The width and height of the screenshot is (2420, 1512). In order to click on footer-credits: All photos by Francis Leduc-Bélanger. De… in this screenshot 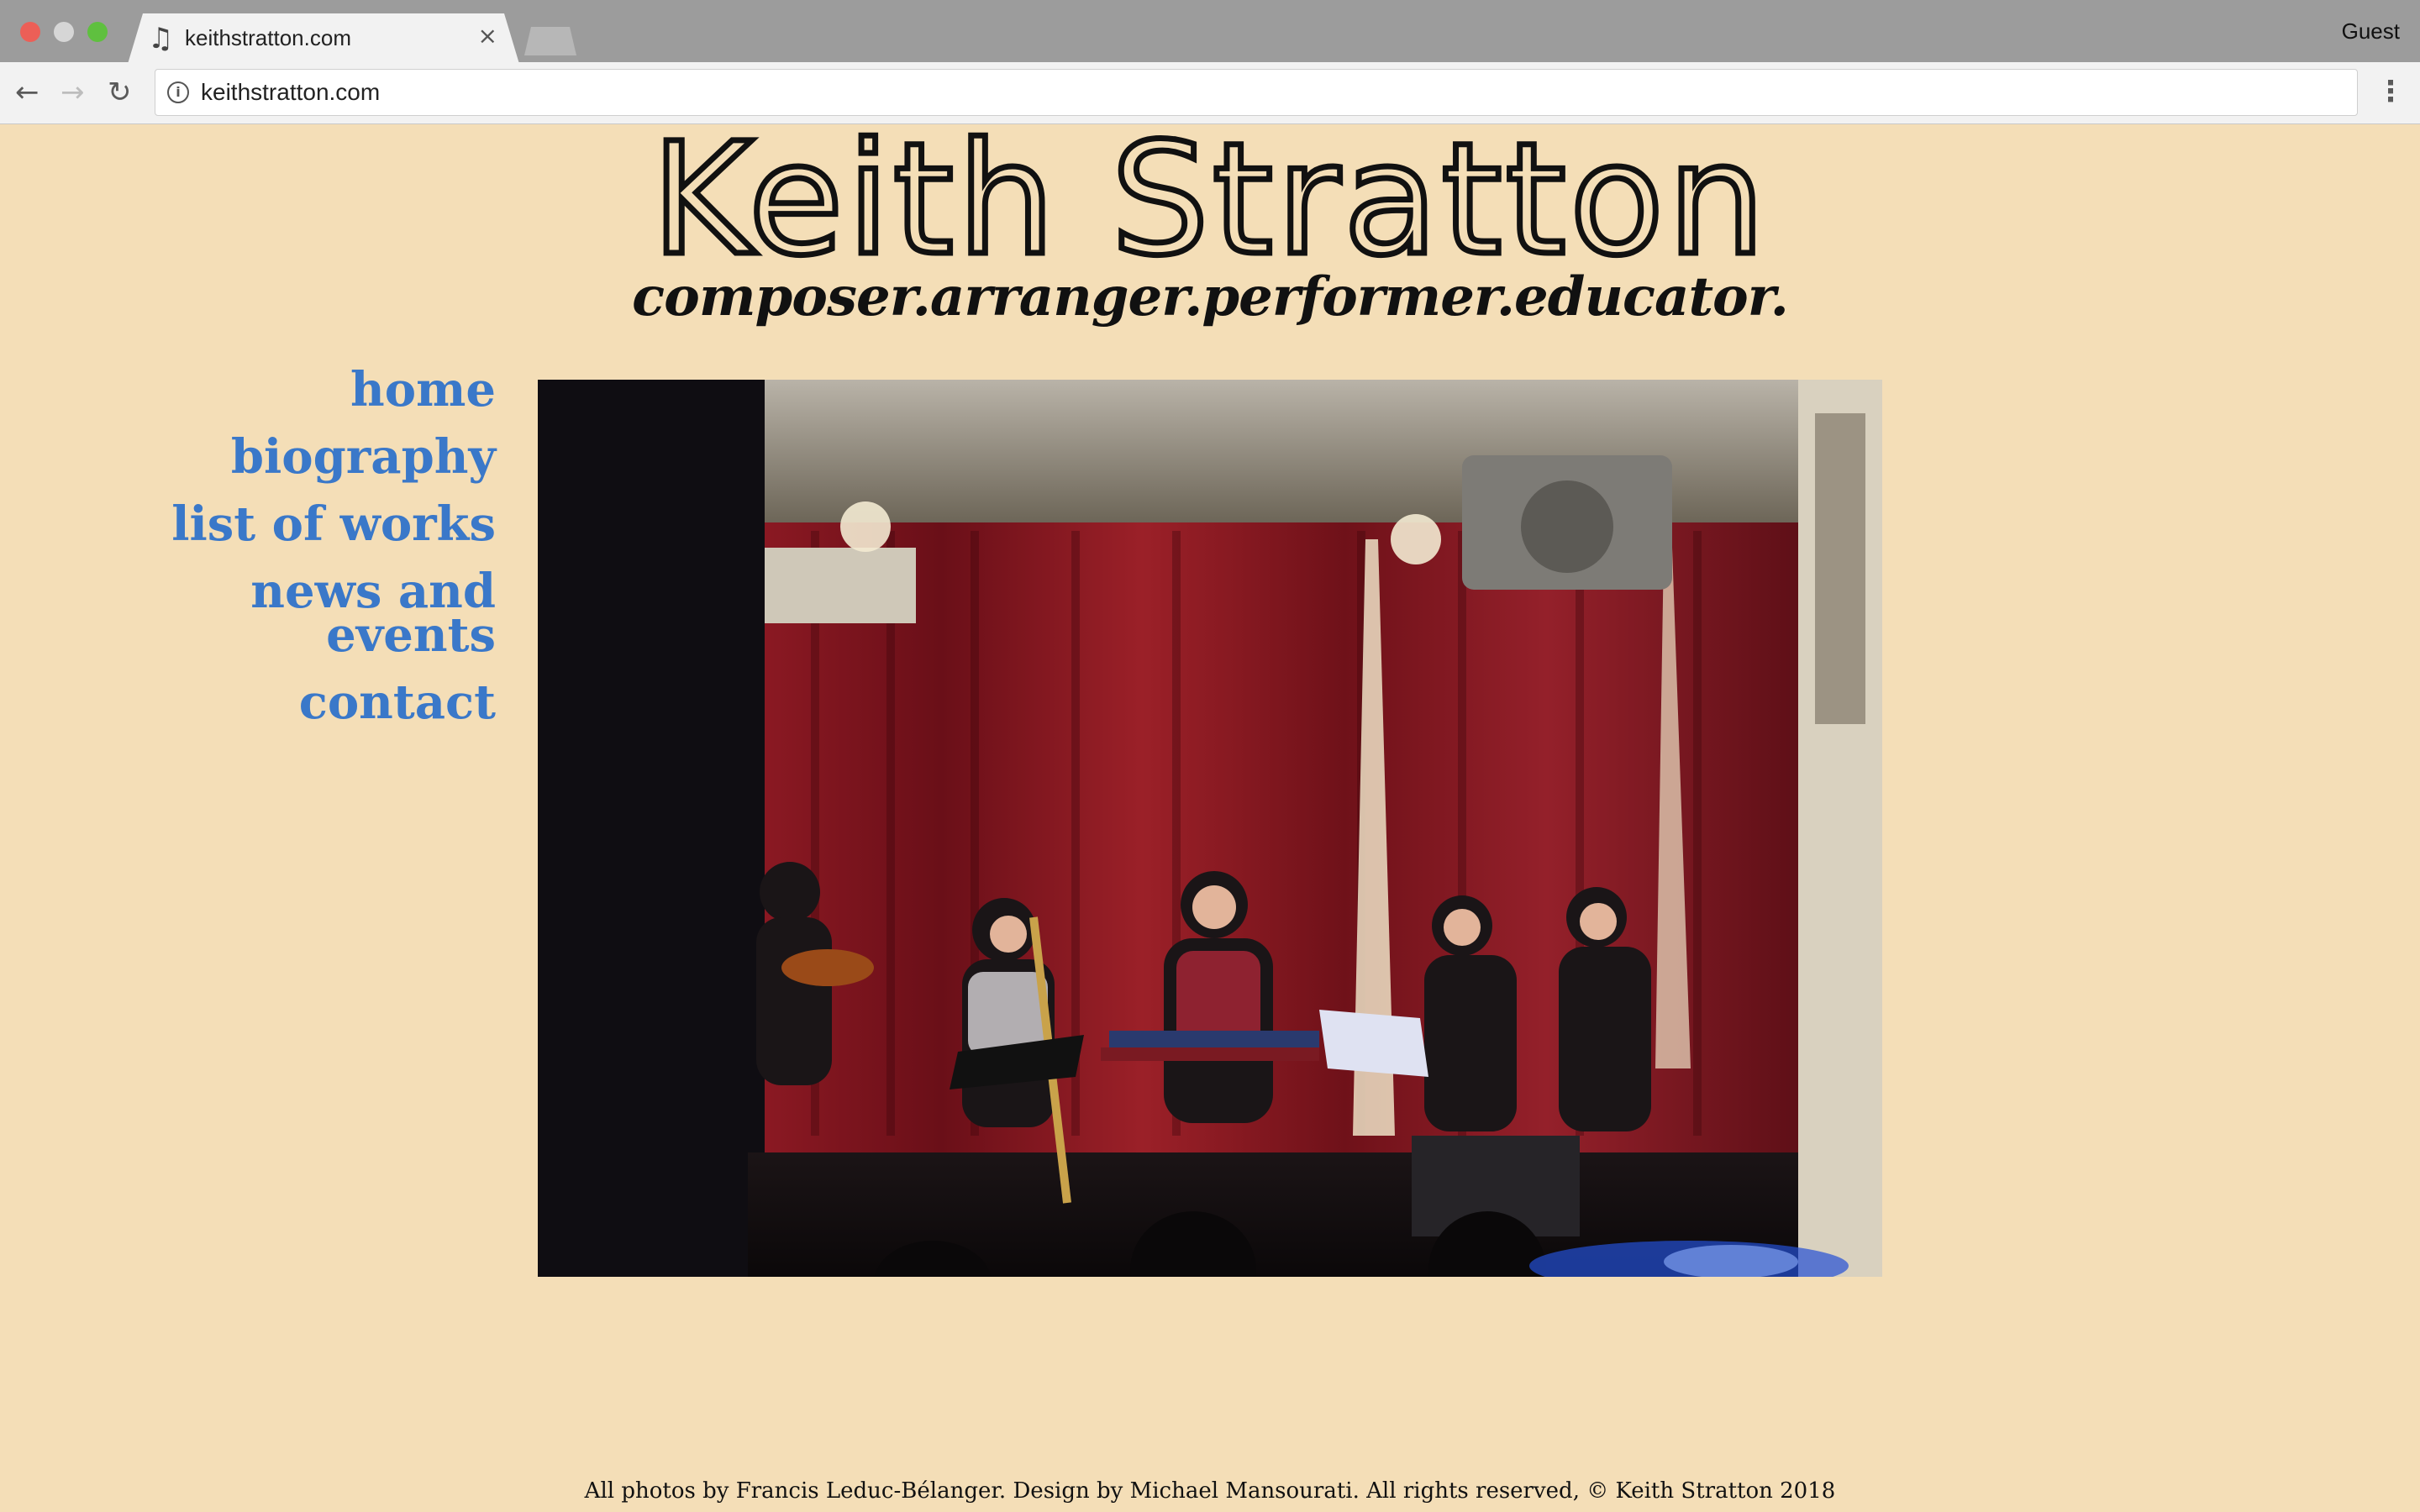, I will do `click(1210, 1491)`.